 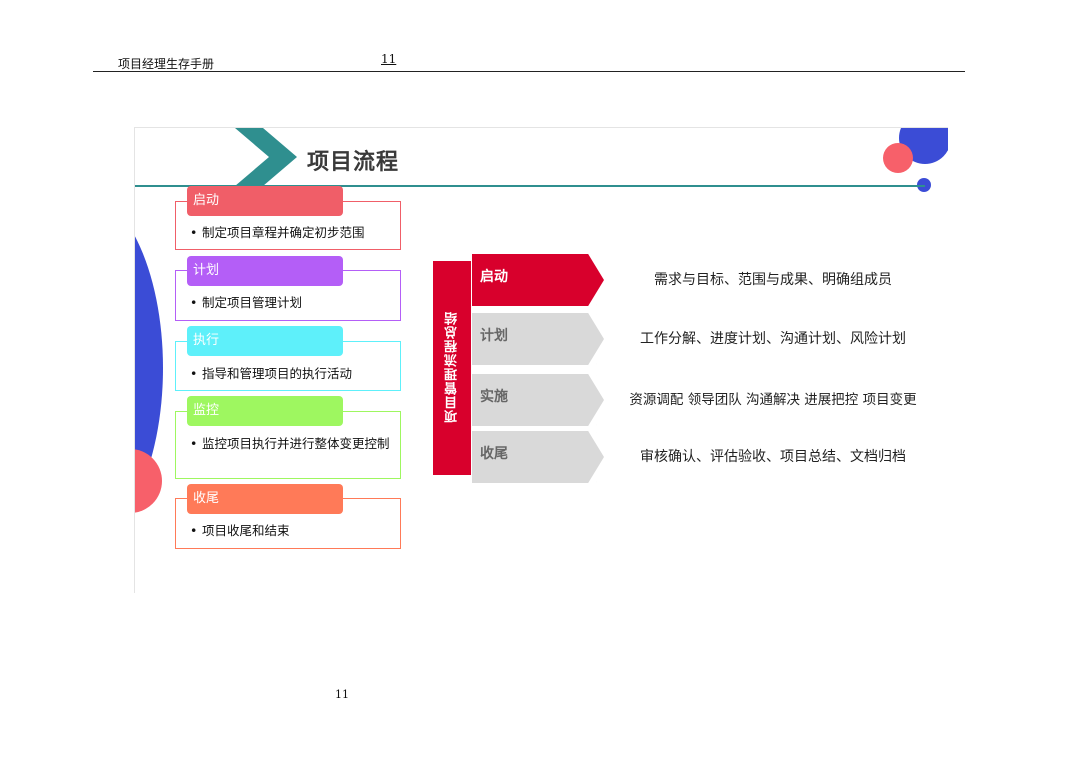 I want to click on stage-description: 项目收尾和结束, so click(x=288, y=531).